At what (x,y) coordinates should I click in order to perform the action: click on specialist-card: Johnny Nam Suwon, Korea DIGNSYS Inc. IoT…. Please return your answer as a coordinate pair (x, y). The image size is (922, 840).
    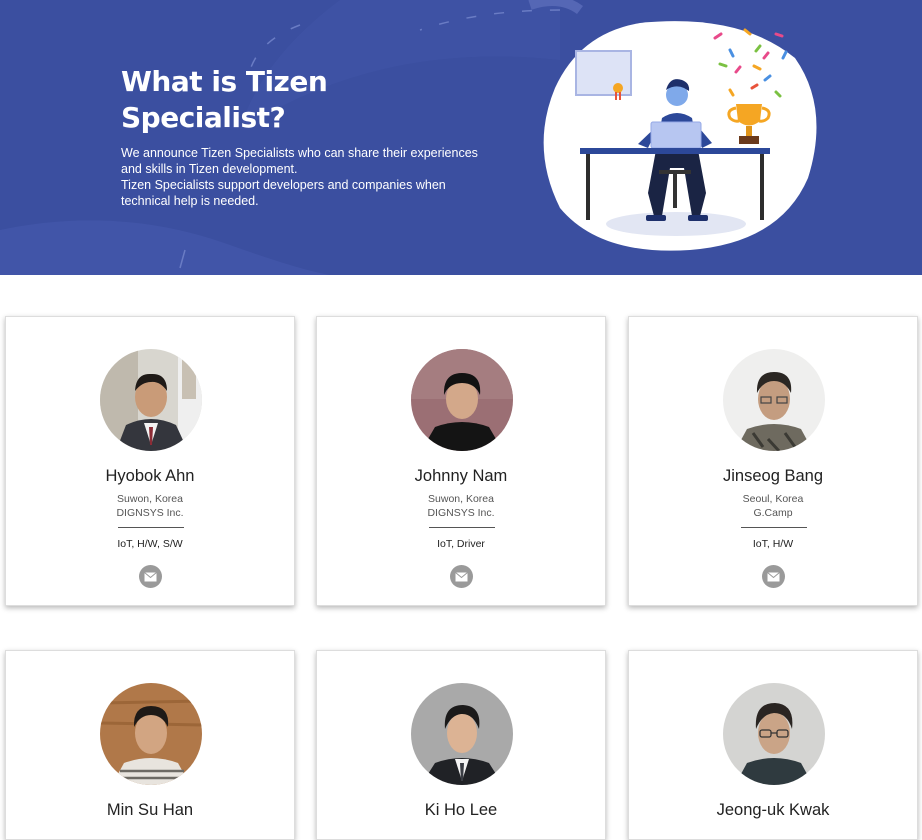
    Looking at the image, I should click on (461, 461).